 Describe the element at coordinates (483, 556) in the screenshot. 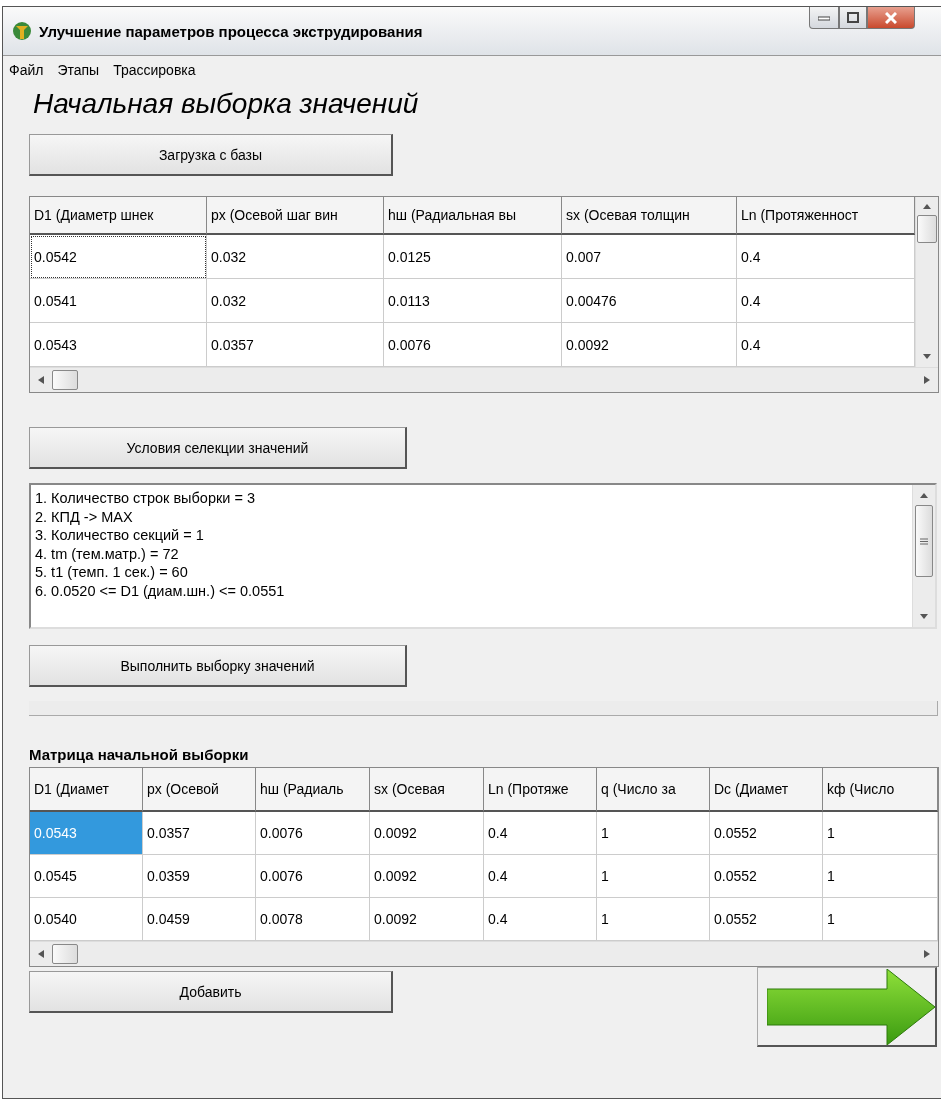

I see `conditions-text-area: 1. Количество строк выборки = 3 2. КПД -> MAX 3. Количество секций = 1 4. tm (тем.матр.) = 72 5. t1 (темп. 1 сек.) = 60 6. 0.0520 <= D1 (диам.шн.) <= 0.0551` at that location.